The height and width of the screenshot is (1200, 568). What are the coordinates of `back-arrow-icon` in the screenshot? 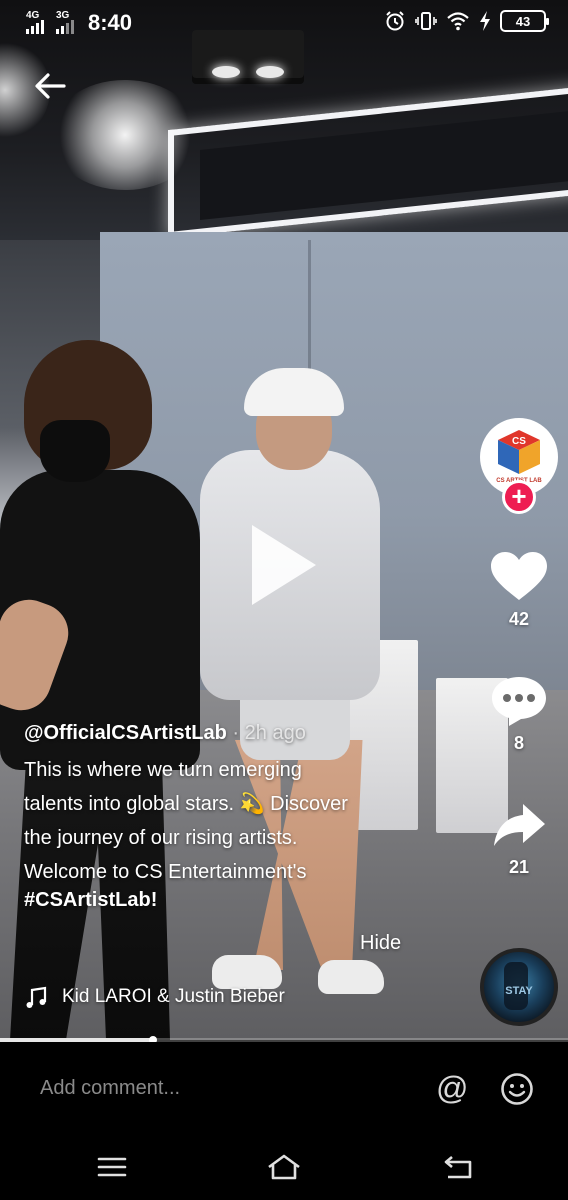 It's located at (50, 86).